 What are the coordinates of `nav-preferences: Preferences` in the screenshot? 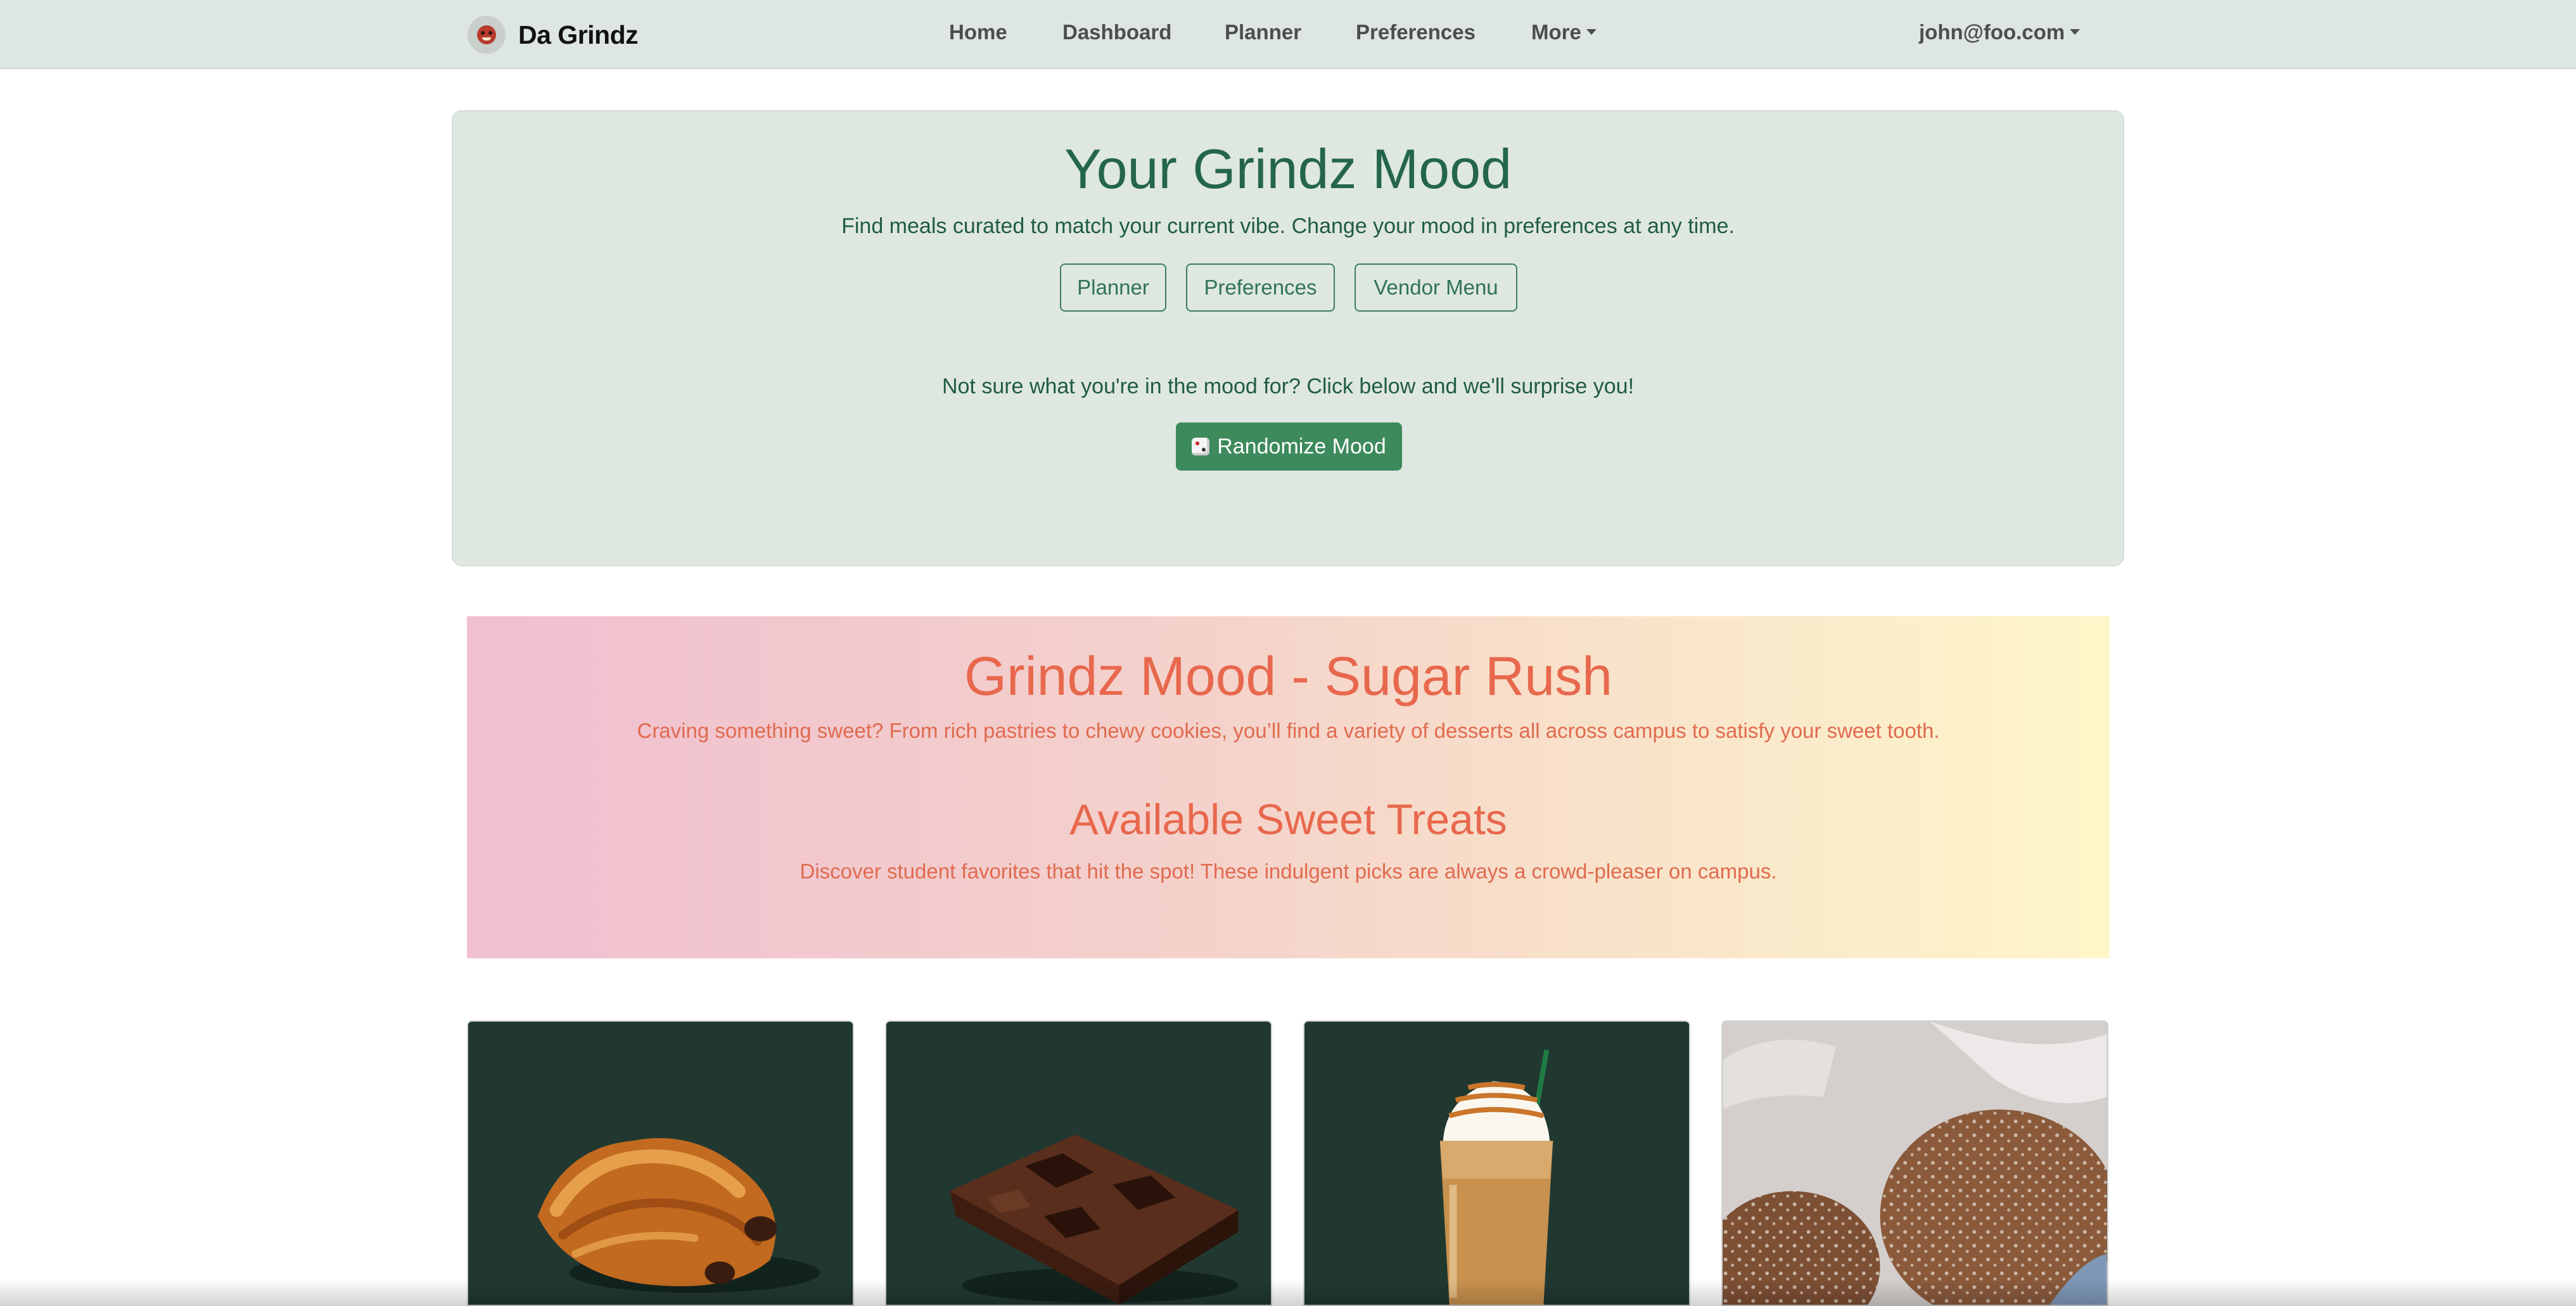 It's located at (1416, 32).